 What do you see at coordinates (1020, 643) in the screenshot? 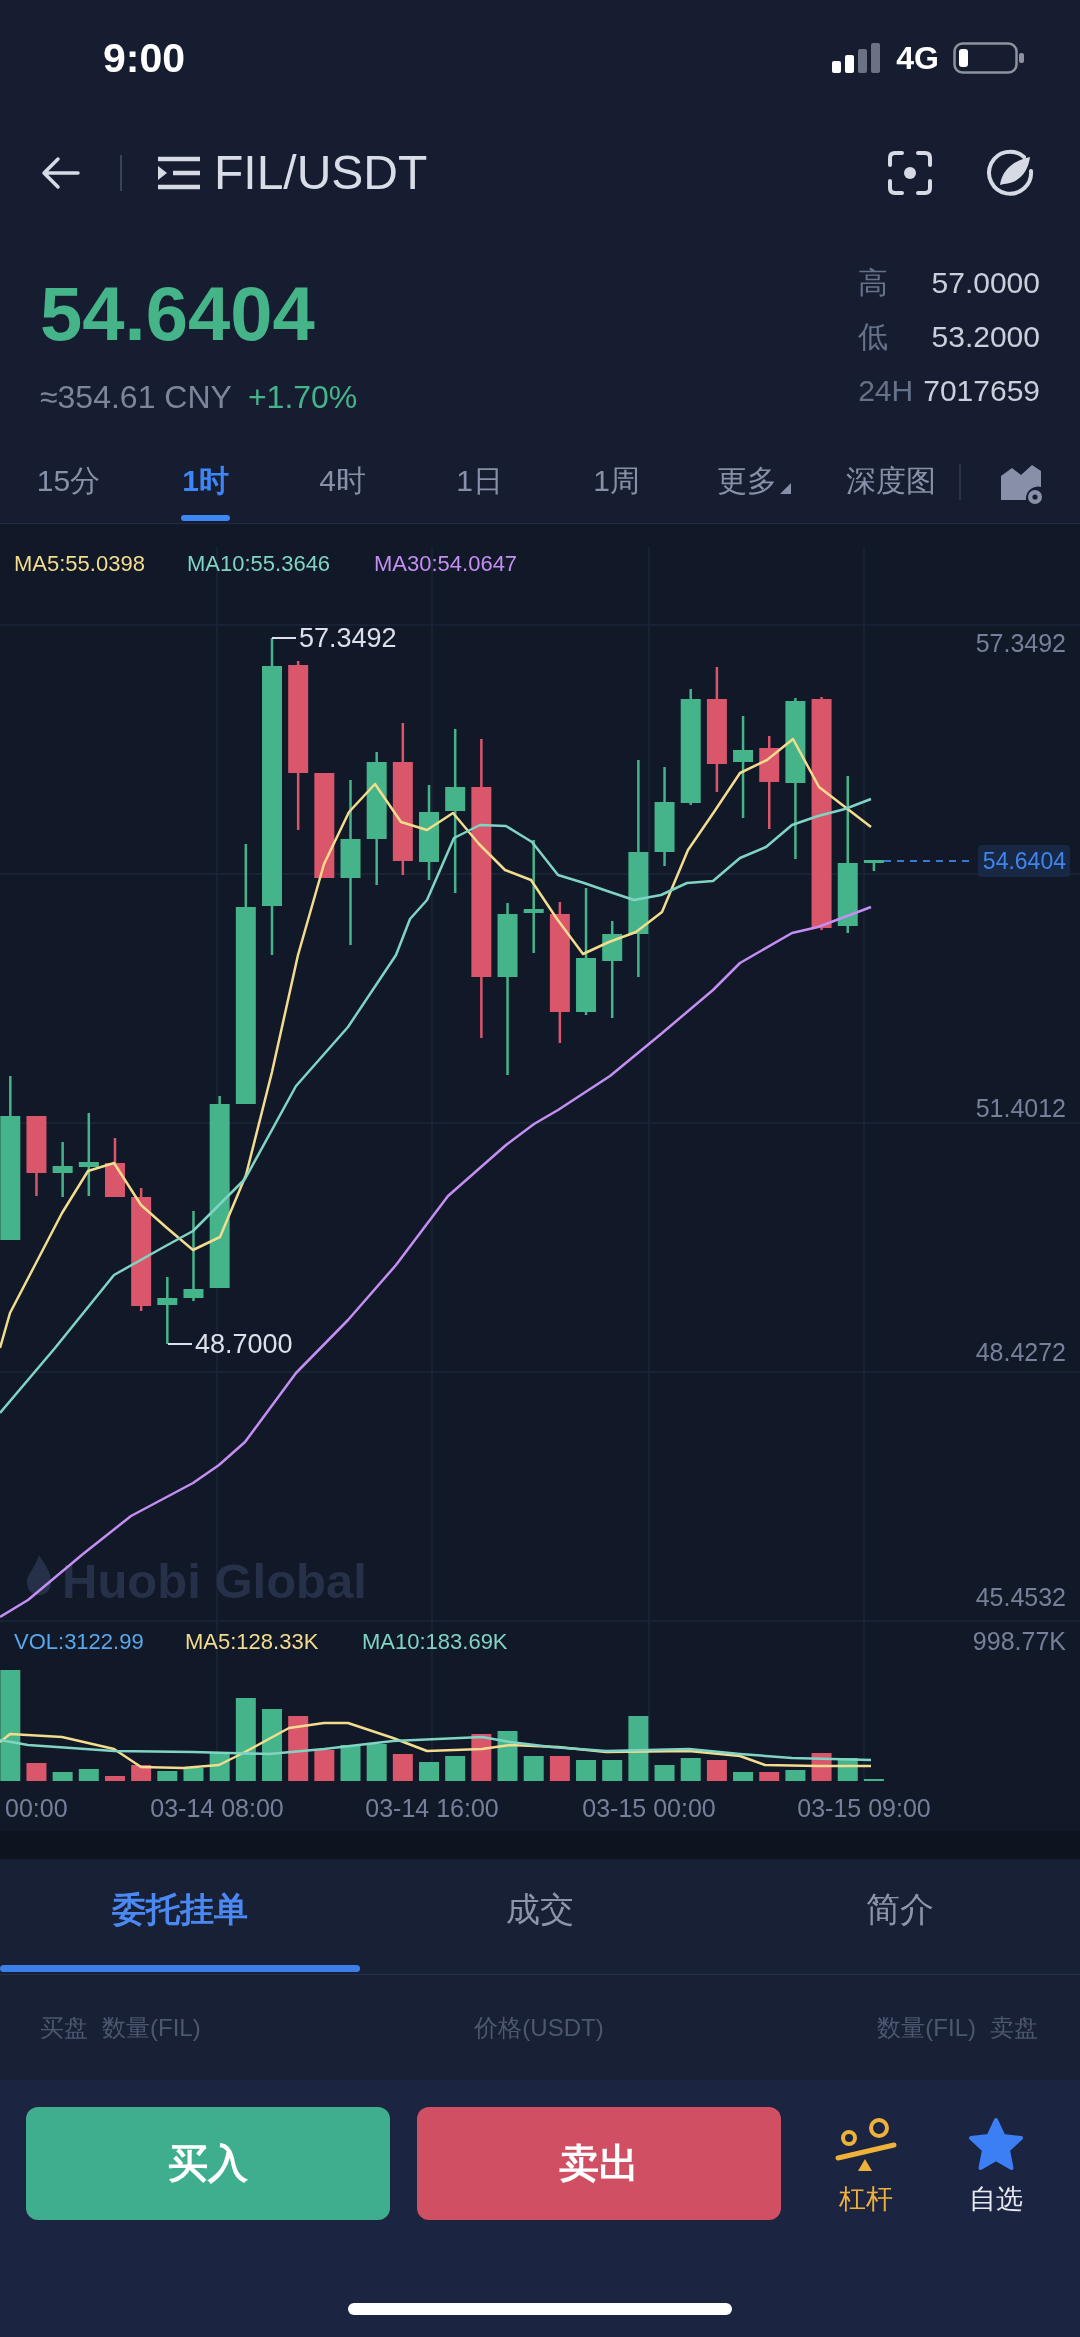
I see `price-axis-label: 57.3492` at bounding box center [1020, 643].